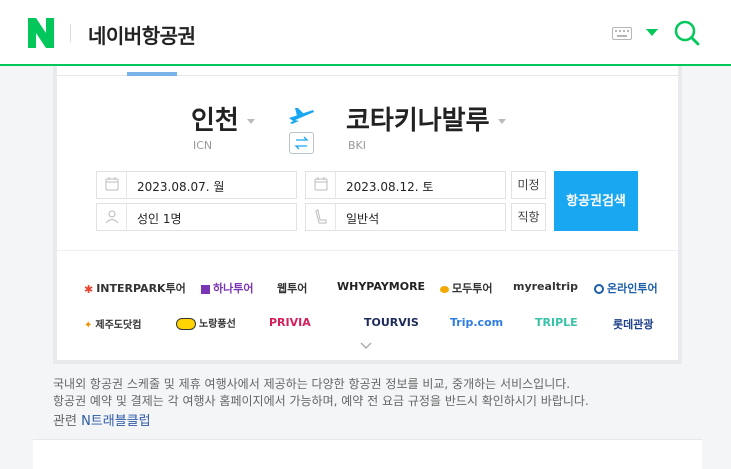  I want to click on swap-route-button, so click(301, 143).